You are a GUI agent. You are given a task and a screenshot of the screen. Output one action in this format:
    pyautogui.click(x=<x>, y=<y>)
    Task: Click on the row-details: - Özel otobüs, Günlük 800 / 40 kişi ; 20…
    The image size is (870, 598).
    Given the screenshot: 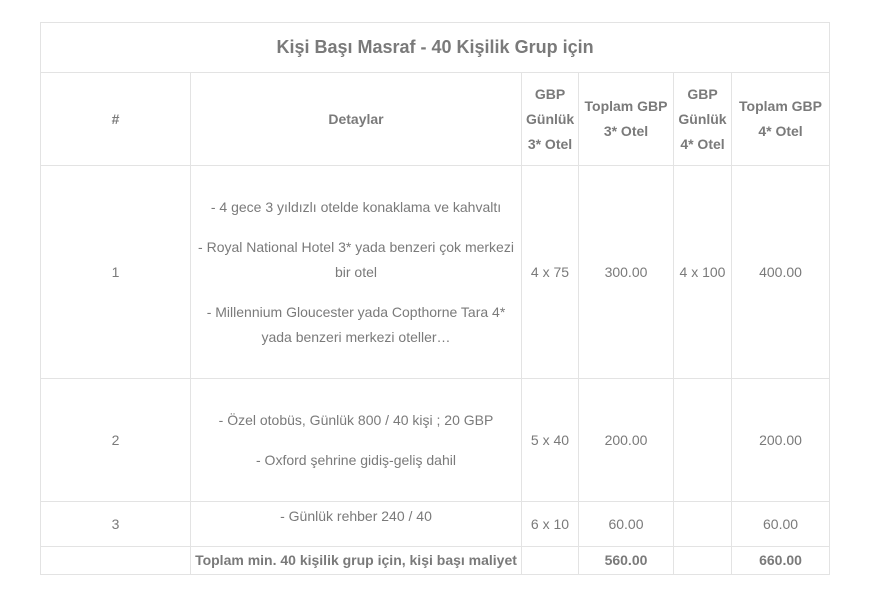 What is the action you would take?
    pyautogui.click(x=356, y=440)
    